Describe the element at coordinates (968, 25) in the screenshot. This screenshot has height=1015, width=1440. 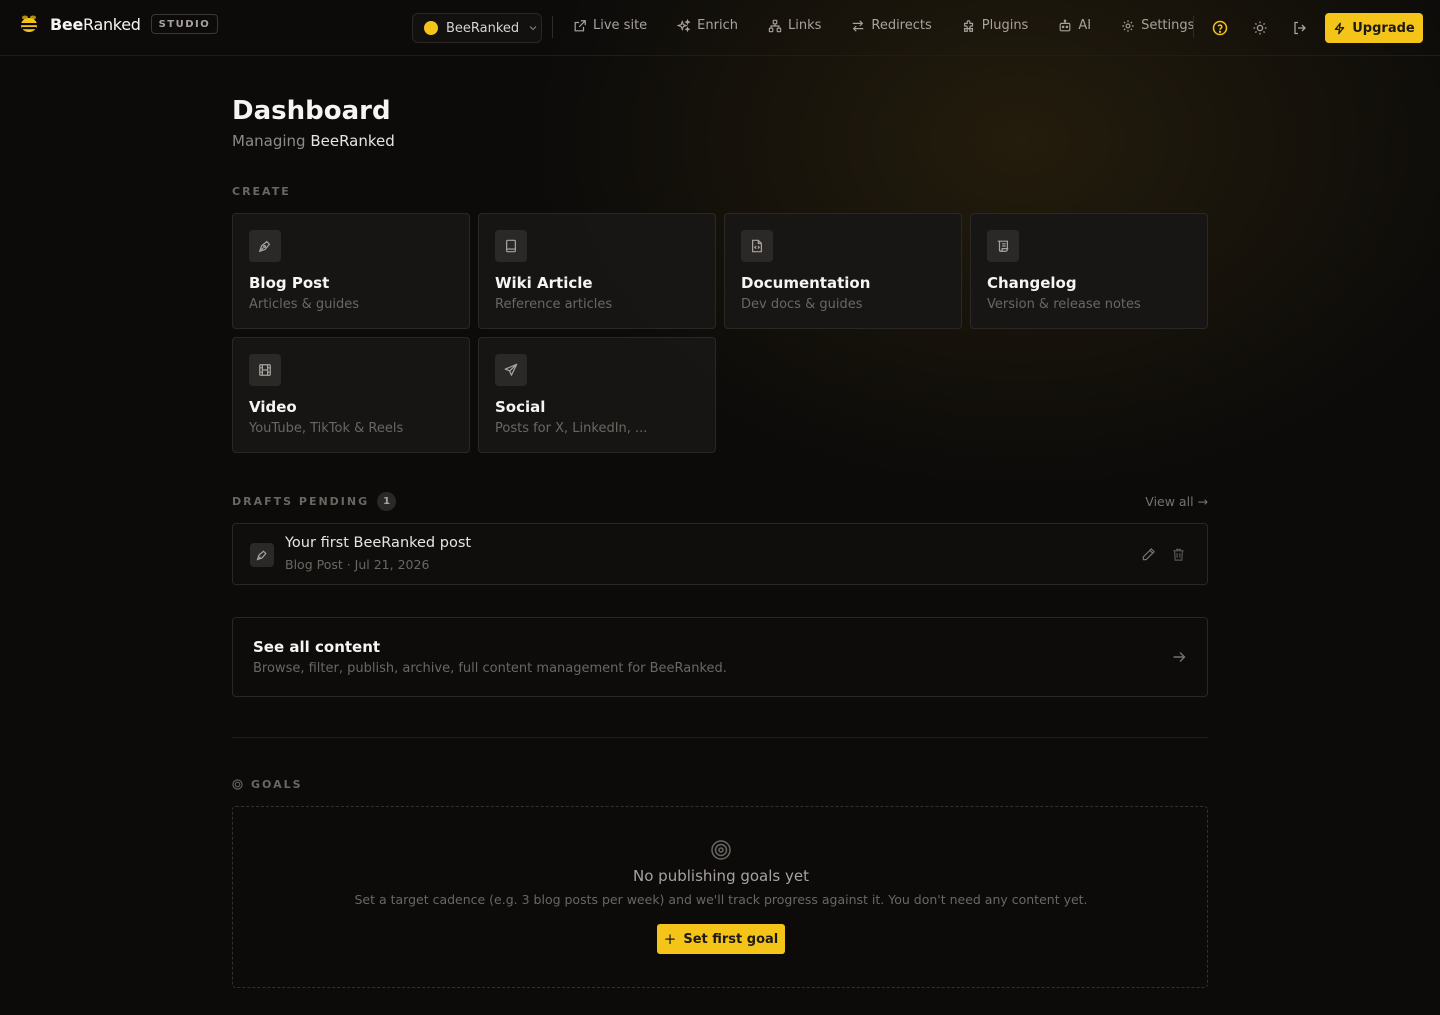
I see `puzzle-icon` at that location.